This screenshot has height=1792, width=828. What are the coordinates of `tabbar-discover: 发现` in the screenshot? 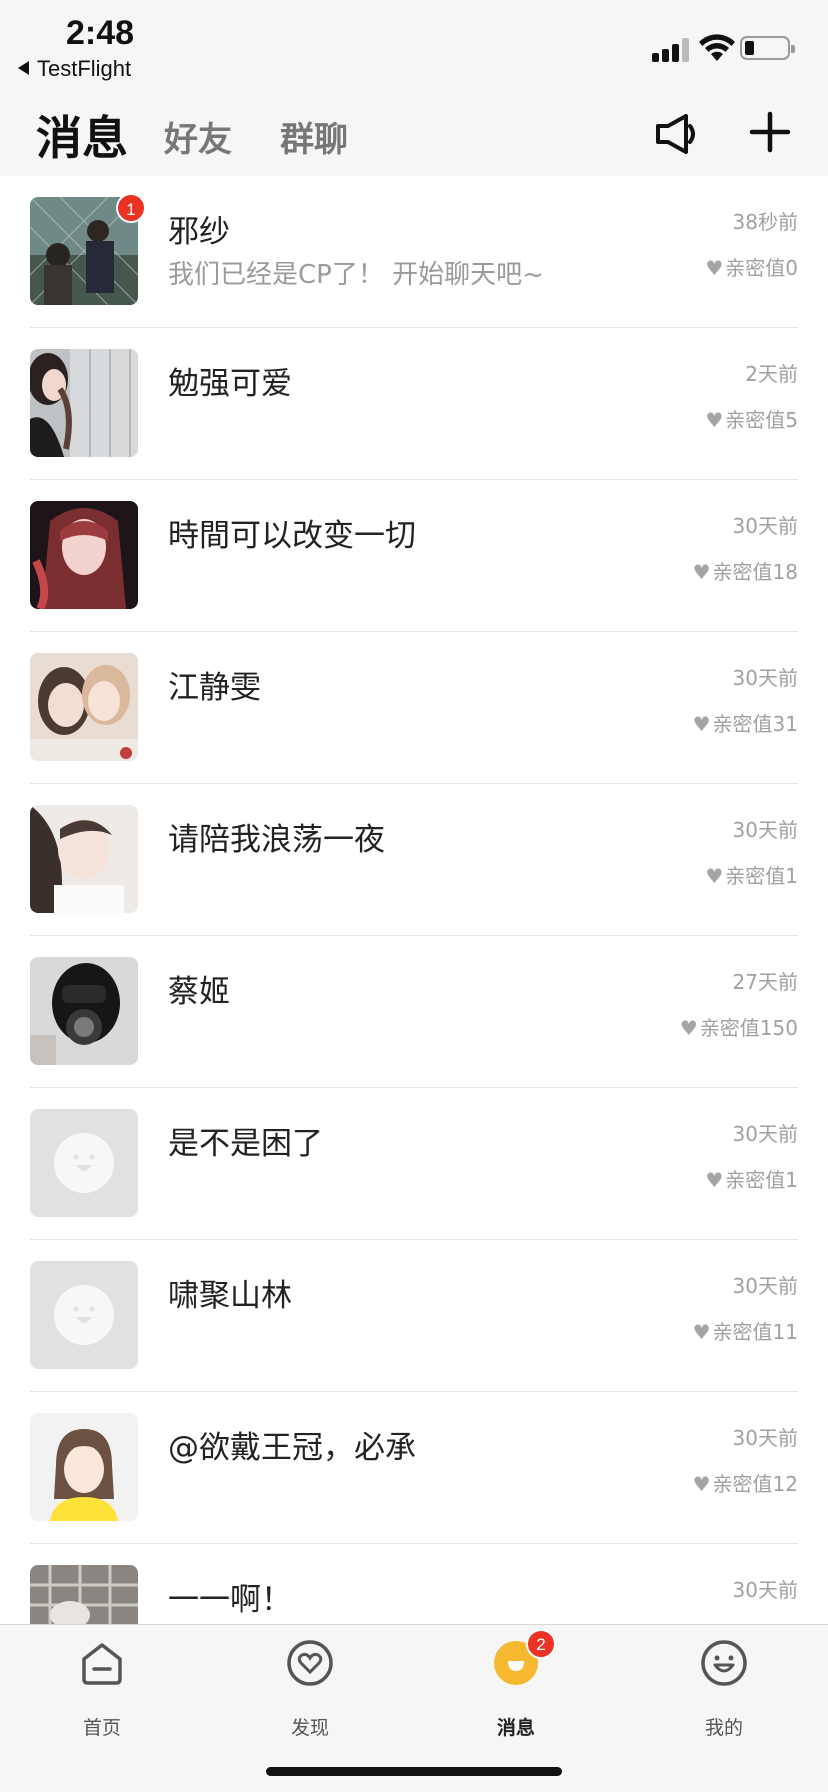 It's located at (310, 1689).